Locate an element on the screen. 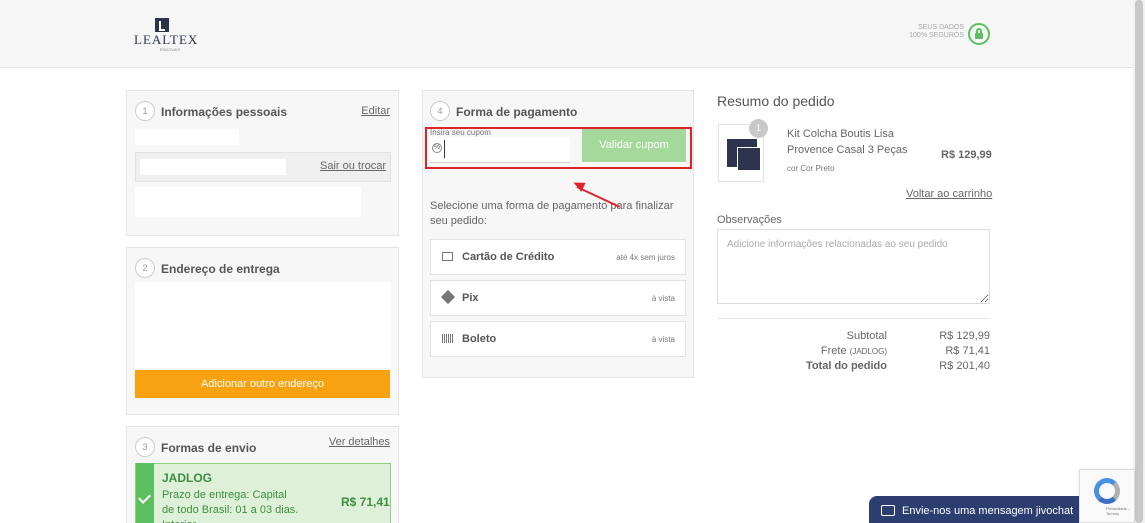 The width and height of the screenshot is (1145, 523). step-number: 1 is located at coordinates (145, 111).